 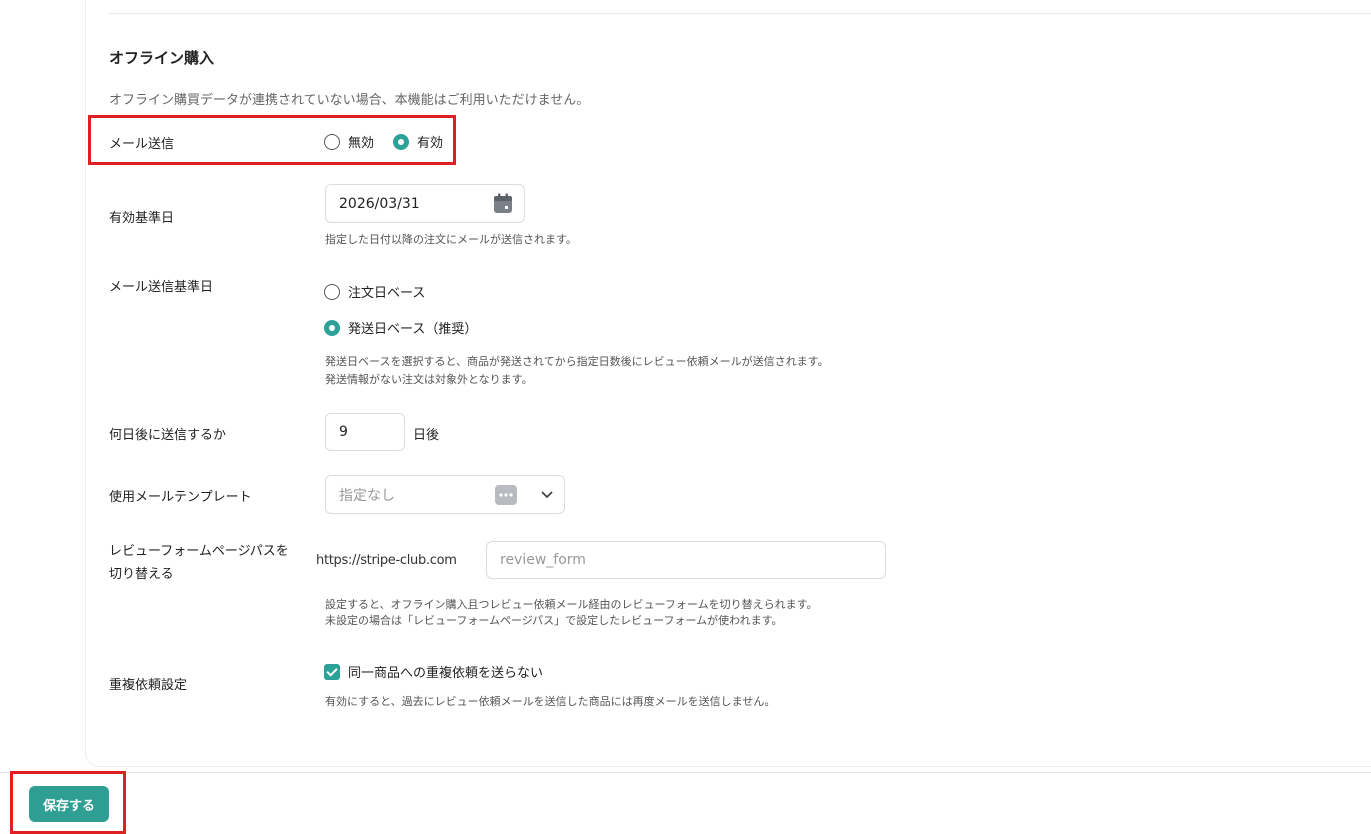 I want to click on days-after-input: 9, so click(x=365, y=432).